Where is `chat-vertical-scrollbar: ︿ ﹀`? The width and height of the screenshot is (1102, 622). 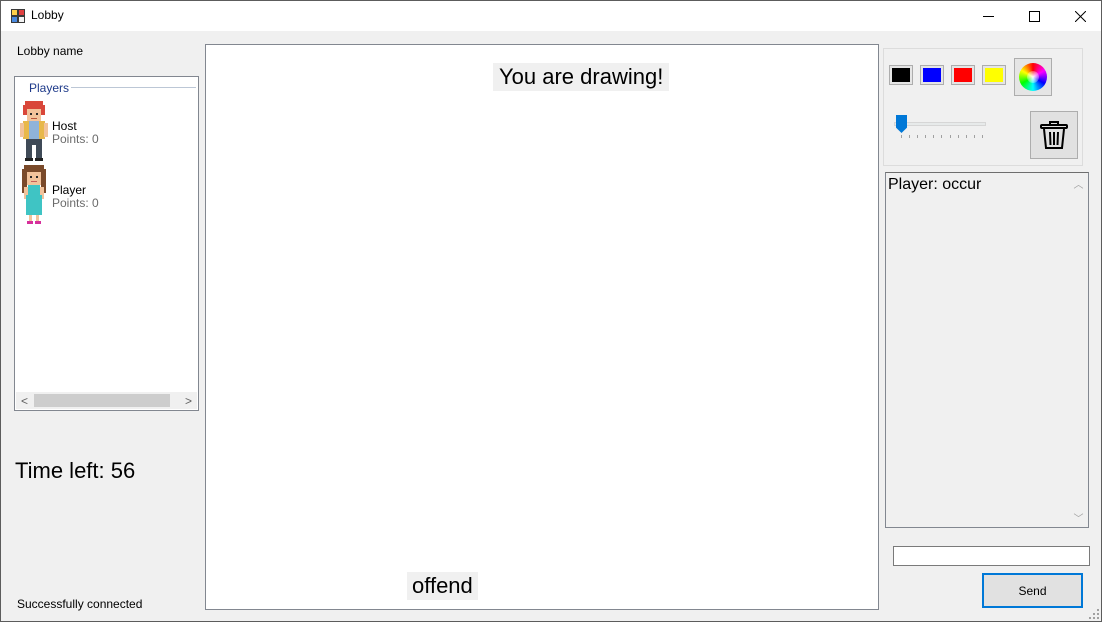 chat-vertical-scrollbar: ︿ ﹀ is located at coordinates (1078, 350).